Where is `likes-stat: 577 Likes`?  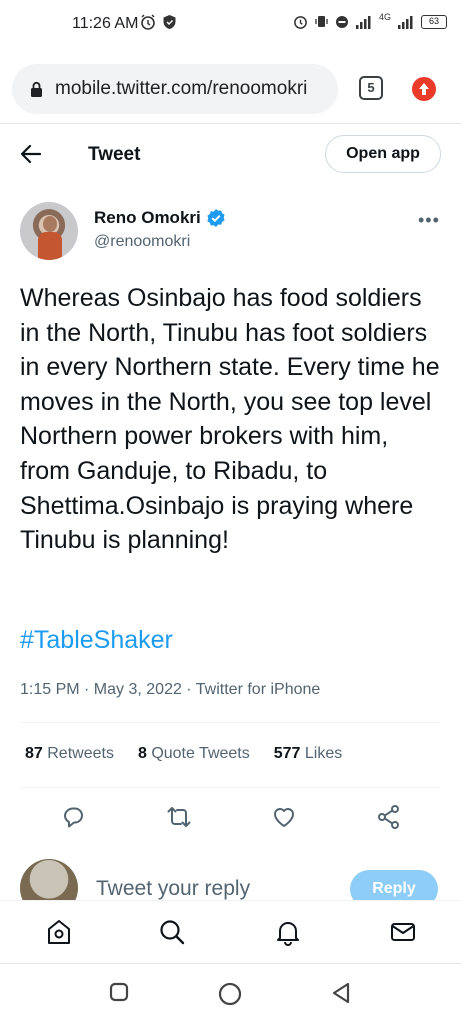
likes-stat: 577 Likes is located at coordinates (308, 754).